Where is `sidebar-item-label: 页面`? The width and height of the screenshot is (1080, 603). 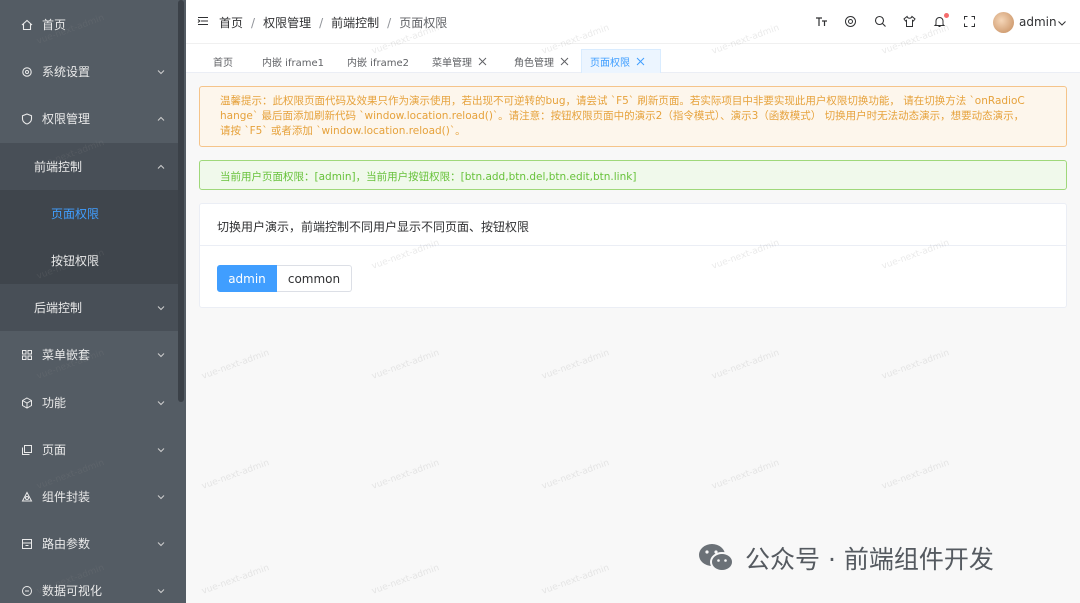 sidebar-item-label: 页面 is located at coordinates (54, 450).